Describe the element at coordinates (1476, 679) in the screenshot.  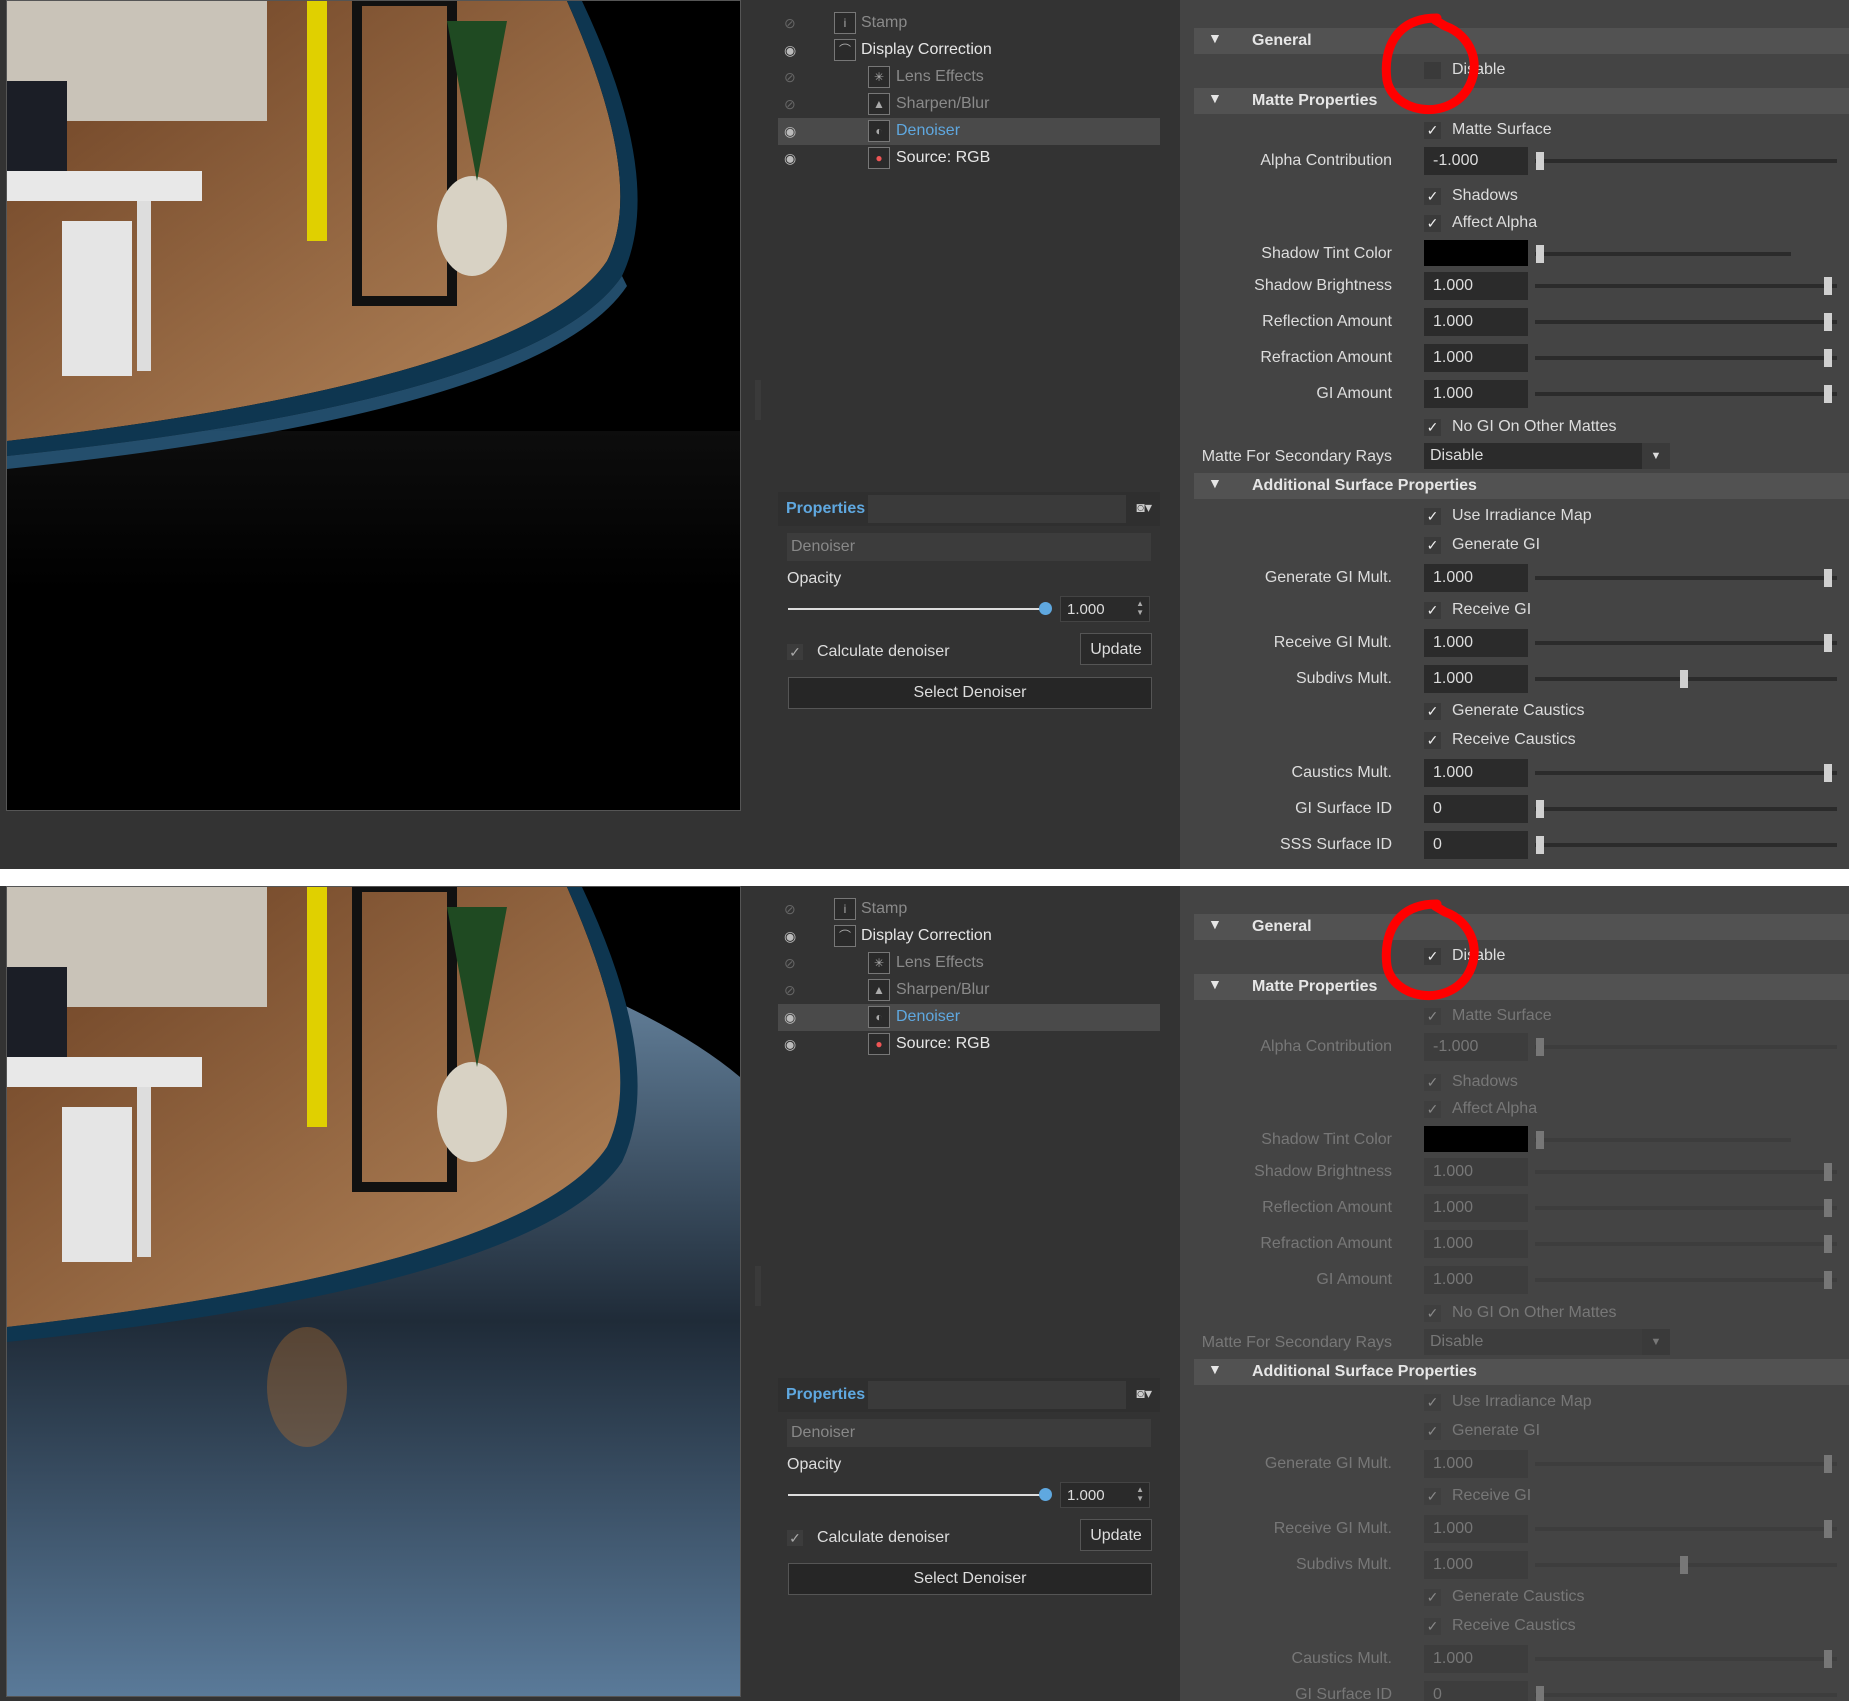
I see `subdivs-mult-field: 1.000` at that location.